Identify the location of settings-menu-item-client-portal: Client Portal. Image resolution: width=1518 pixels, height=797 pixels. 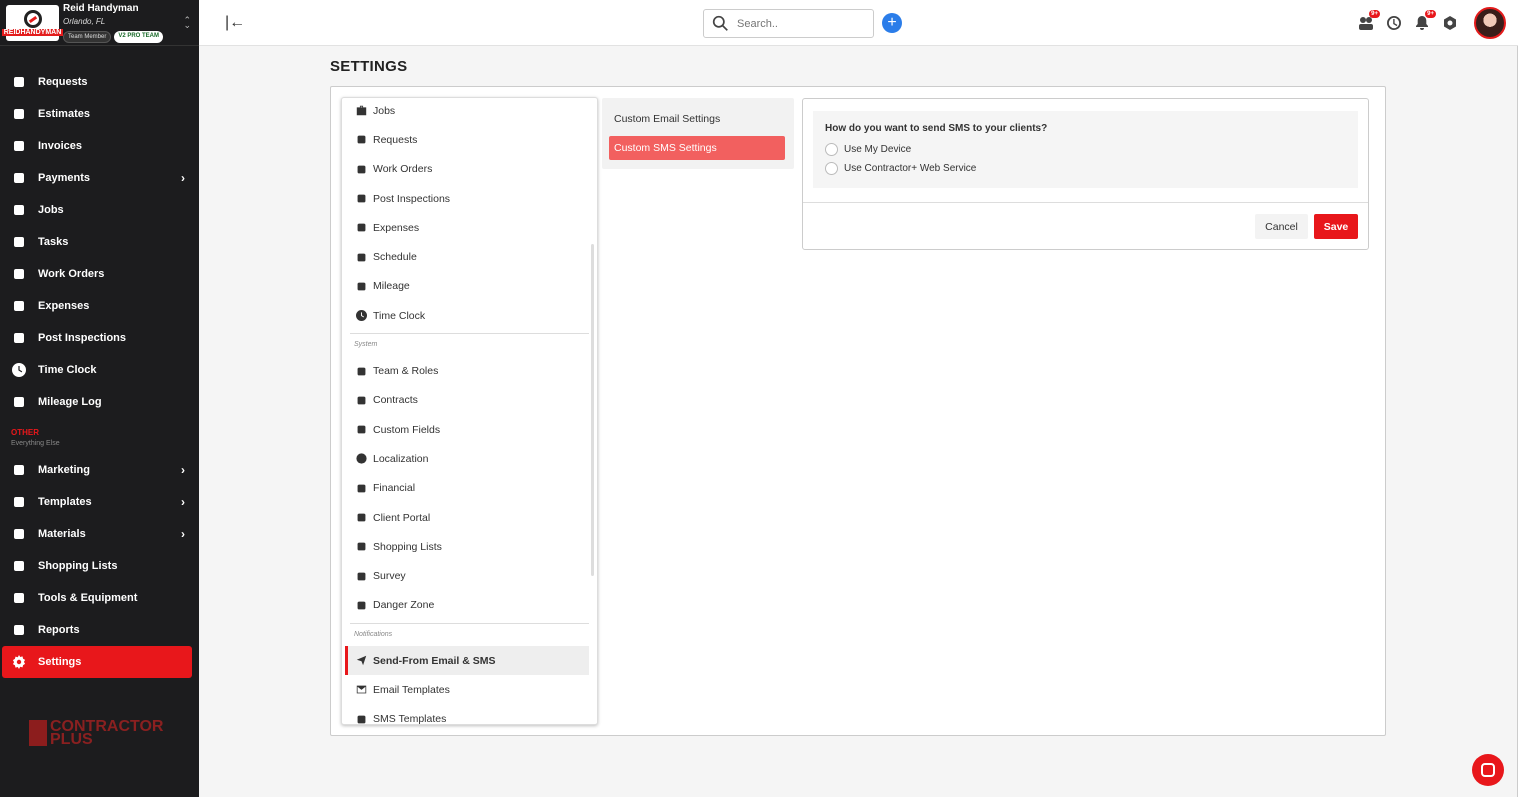
(469, 517).